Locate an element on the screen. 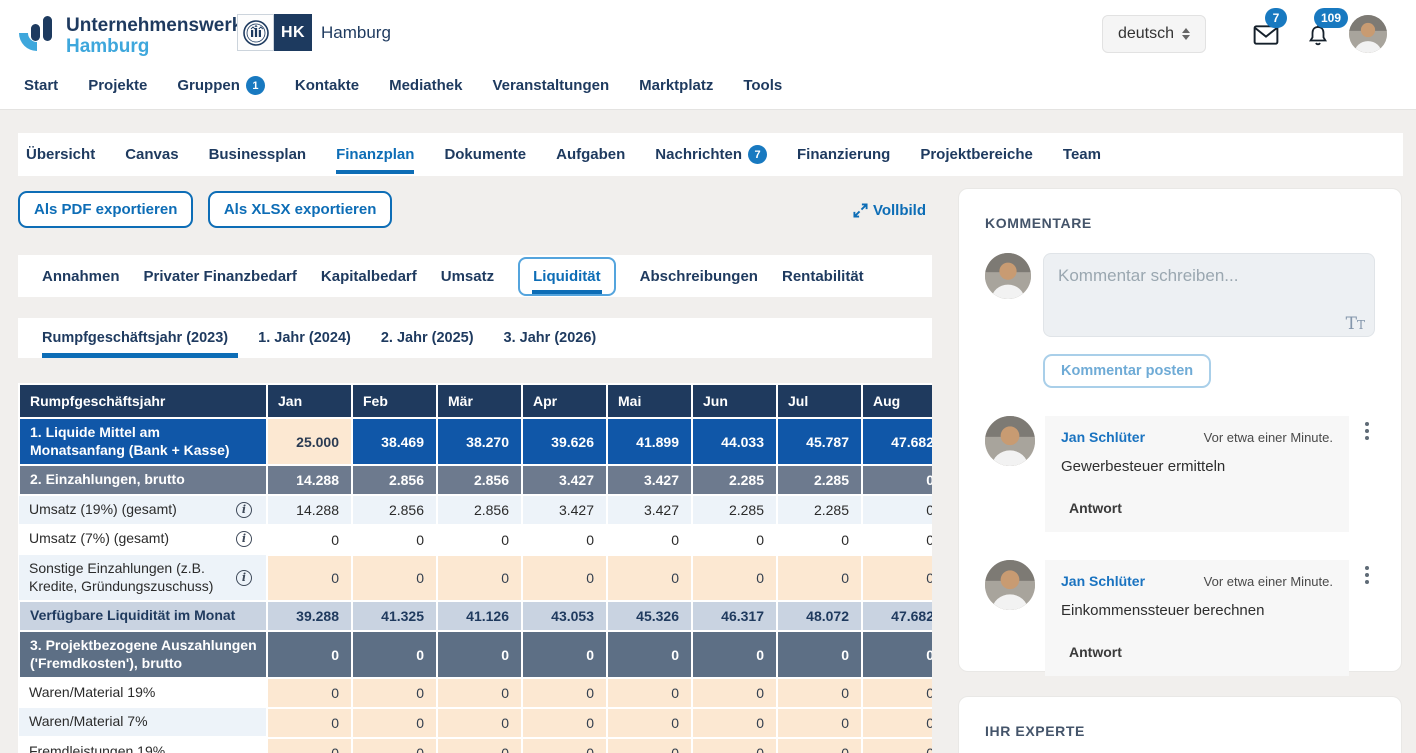  value-cell: 2.856 is located at coordinates (394, 510).